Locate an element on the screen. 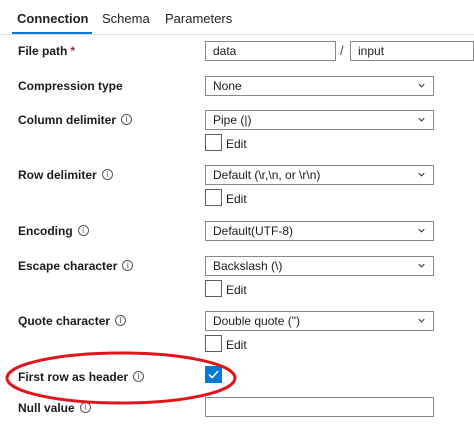 This screenshot has width=474, height=436. quote-character-edit-checkbox is located at coordinates (213, 343).